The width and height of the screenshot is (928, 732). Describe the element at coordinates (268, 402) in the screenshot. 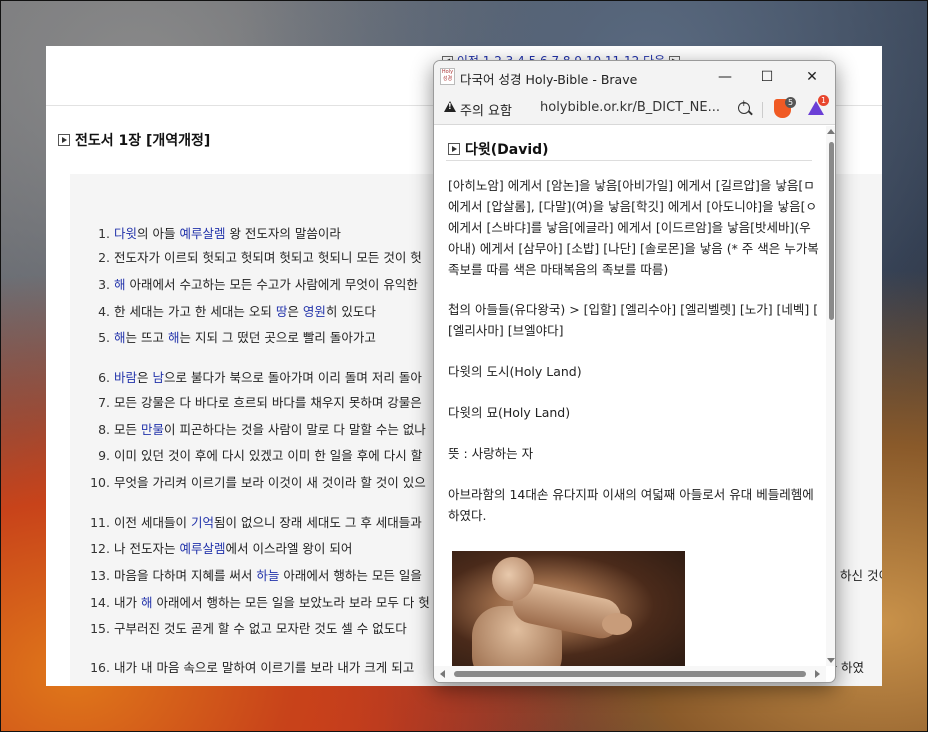

I see `verse-text: 모든 강물은 다 바다로 흐르되 바다를 채우지 못하며 강물은` at that location.